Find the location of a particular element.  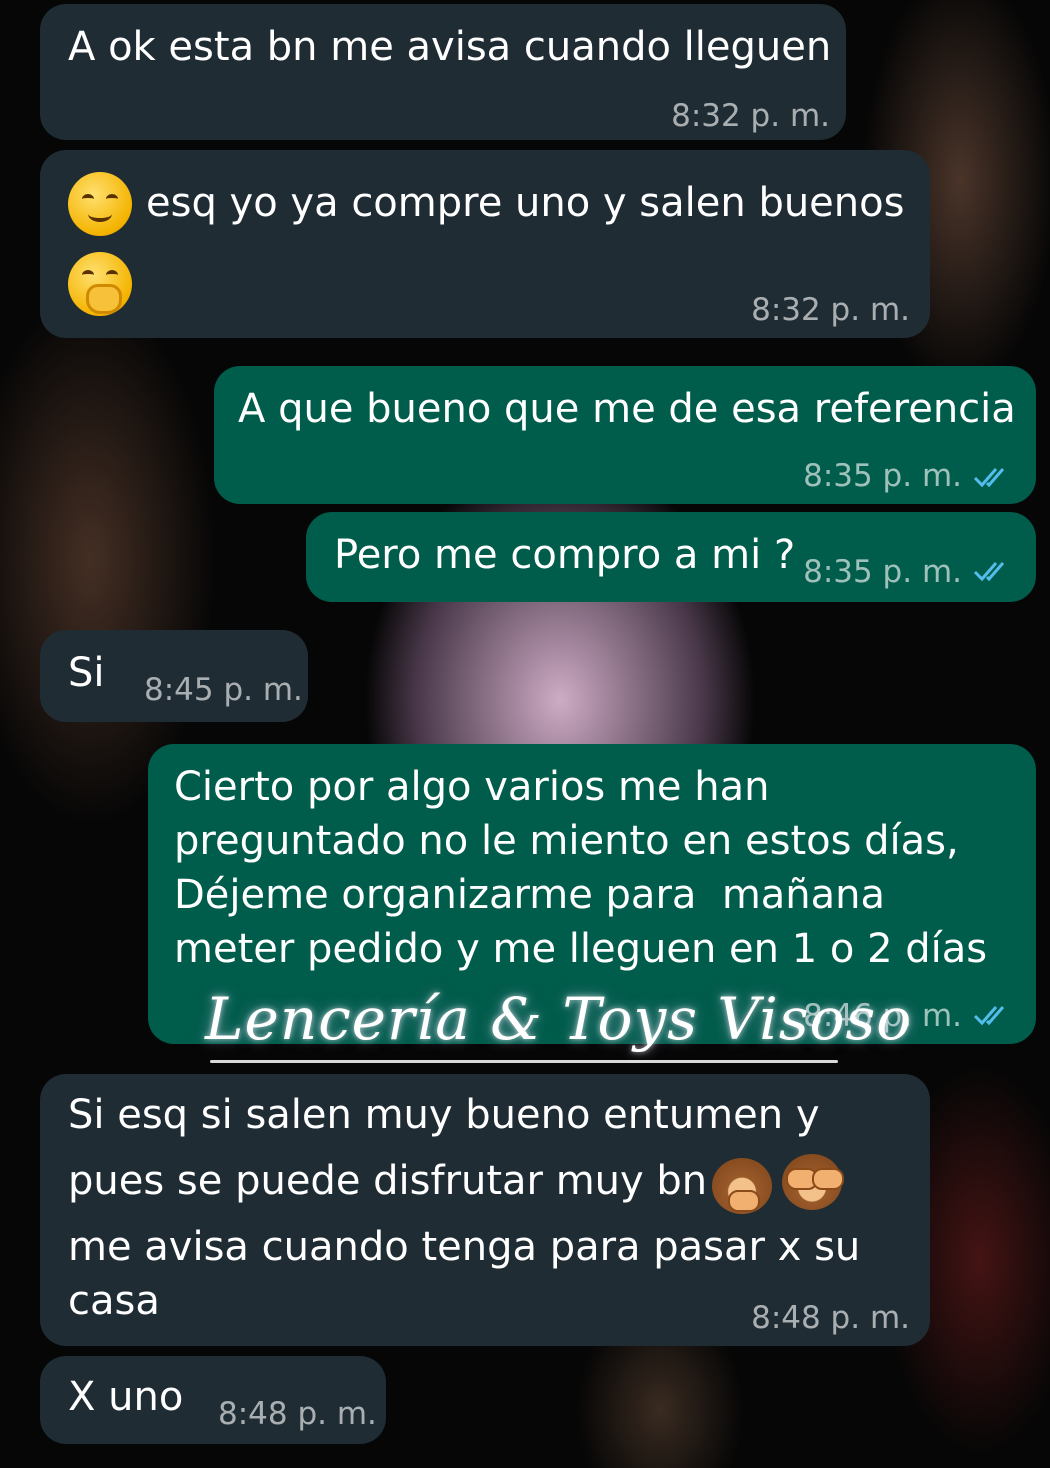

incoming-message-bubble: Si 8:45 p. m. is located at coordinates (174, 676).